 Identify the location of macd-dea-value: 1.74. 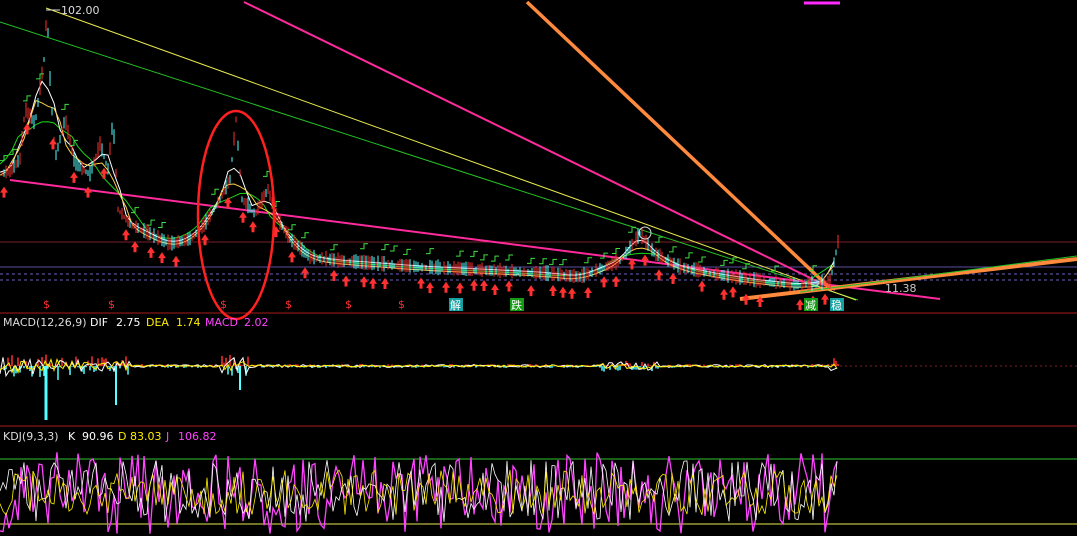
(188, 322).